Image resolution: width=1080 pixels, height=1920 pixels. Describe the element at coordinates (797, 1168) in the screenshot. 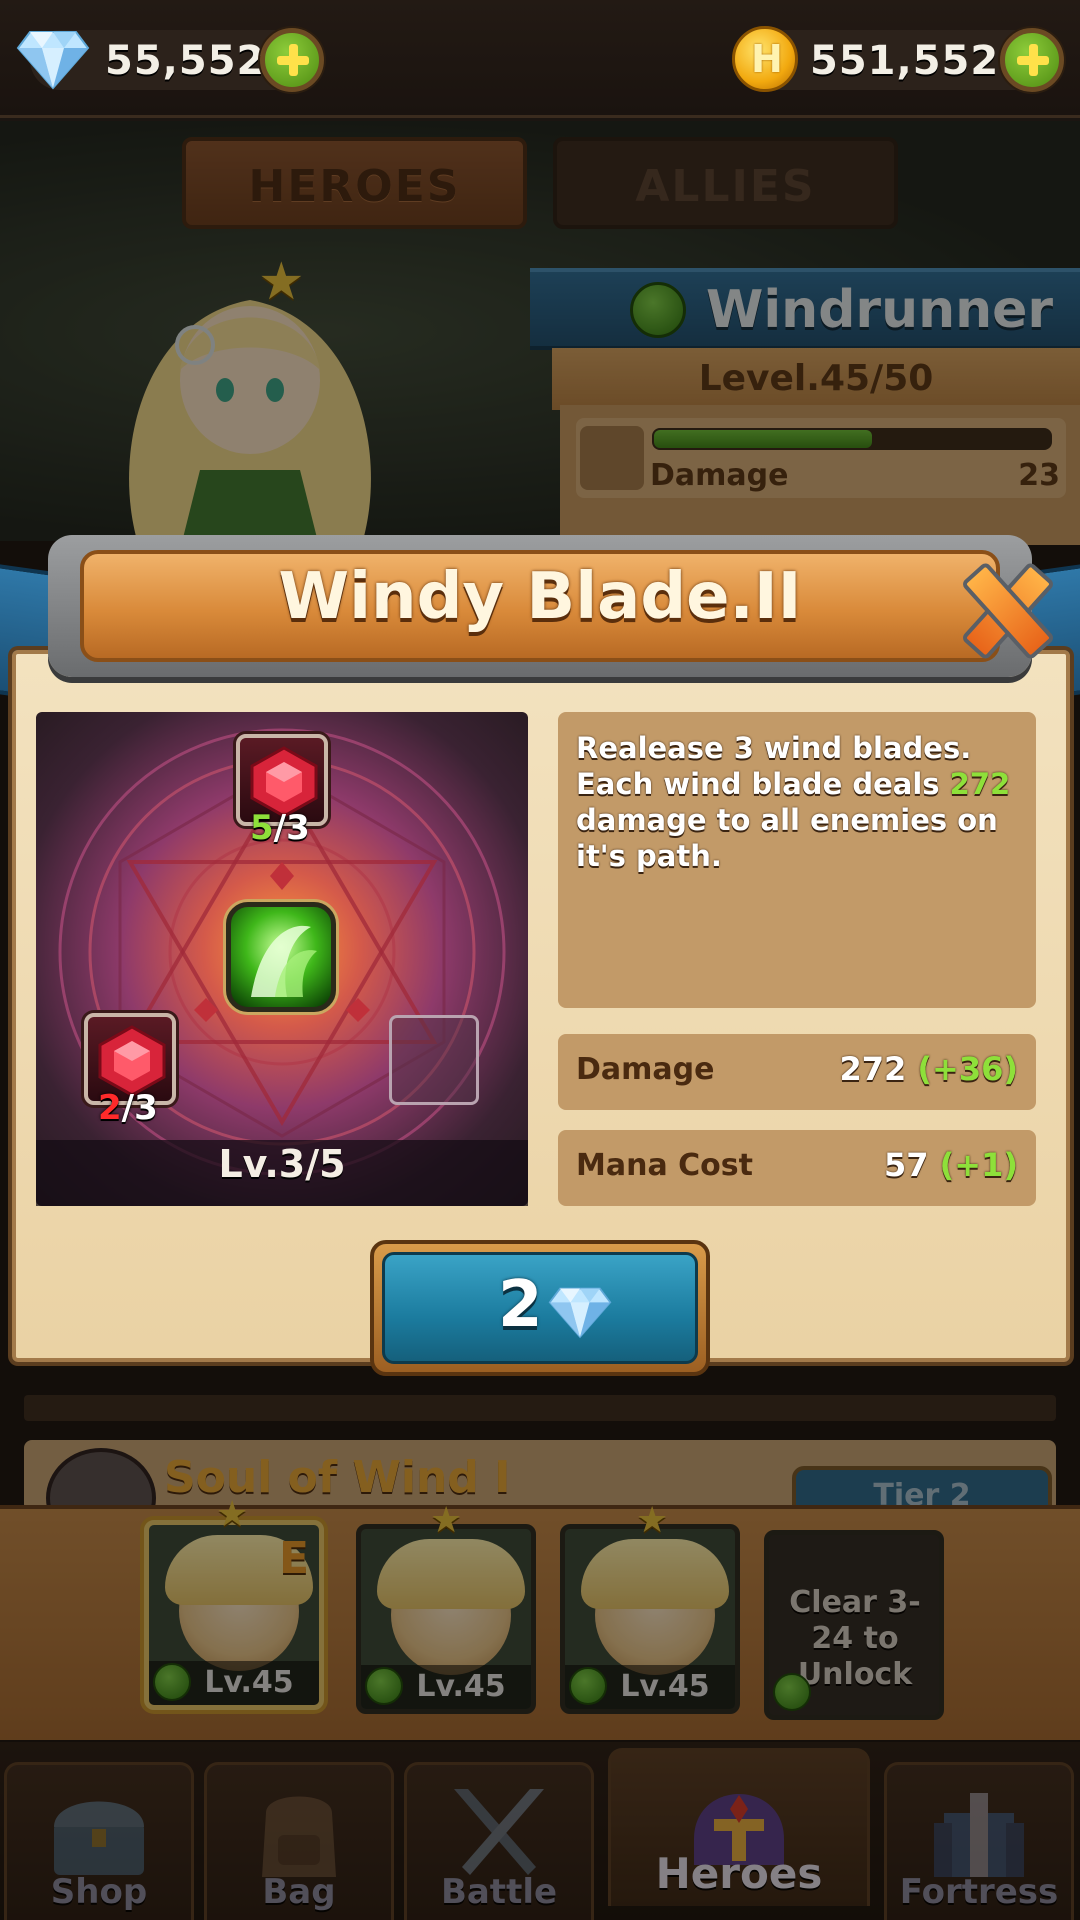

I see `skill-stat-mana-cost: Mana Cost 57 (+1)` at that location.